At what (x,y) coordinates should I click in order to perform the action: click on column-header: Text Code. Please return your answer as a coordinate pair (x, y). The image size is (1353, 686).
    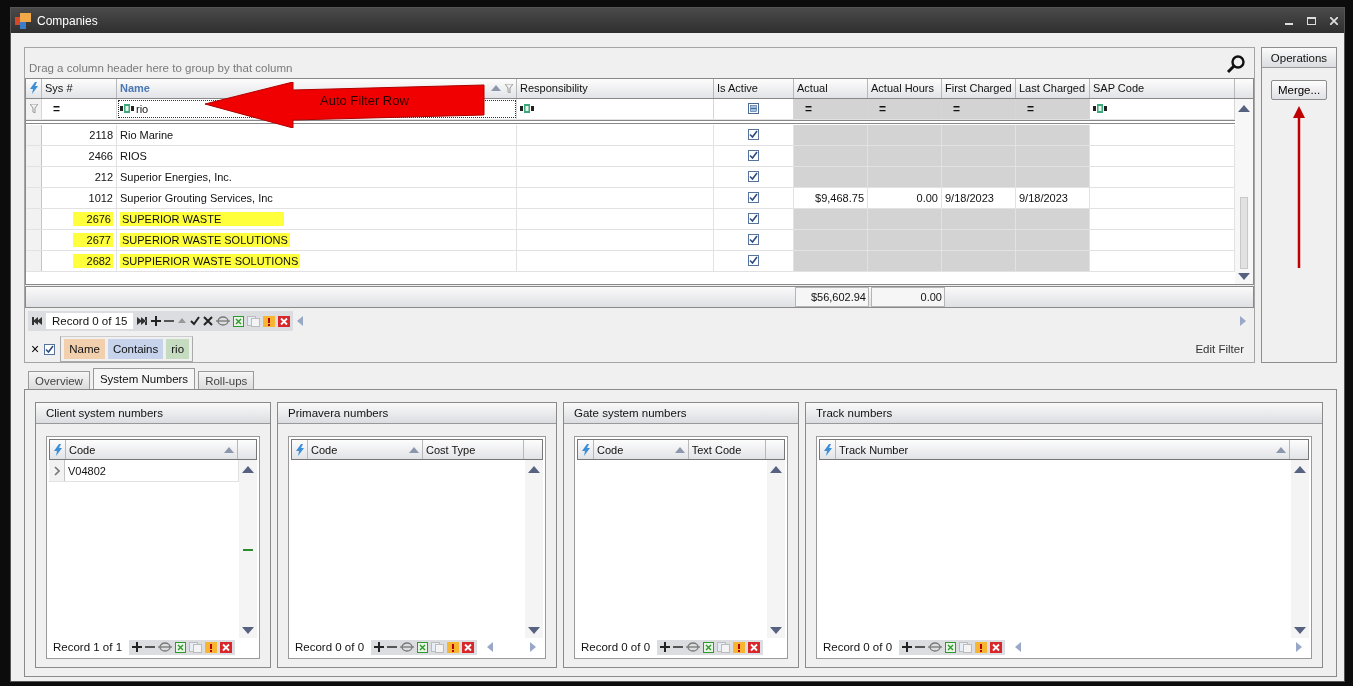
    Looking at the image, I should click on (727, 449).